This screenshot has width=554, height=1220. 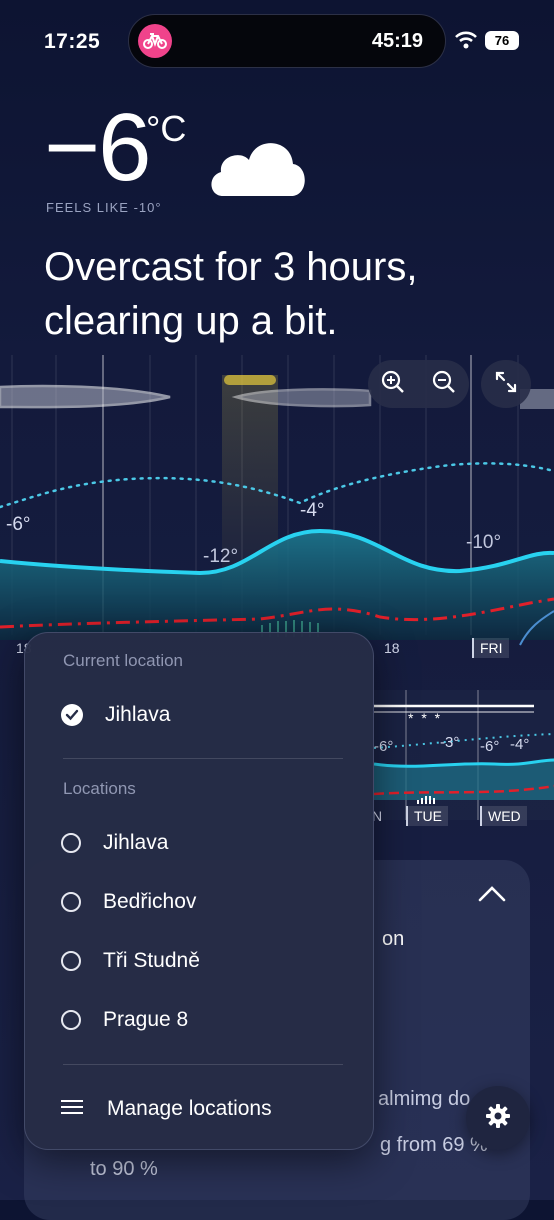 What do you see at coordinates (201, 843) in the screenshot?
I see `location-item-jihlava: Jihlava` at bounding box center [201, 843].